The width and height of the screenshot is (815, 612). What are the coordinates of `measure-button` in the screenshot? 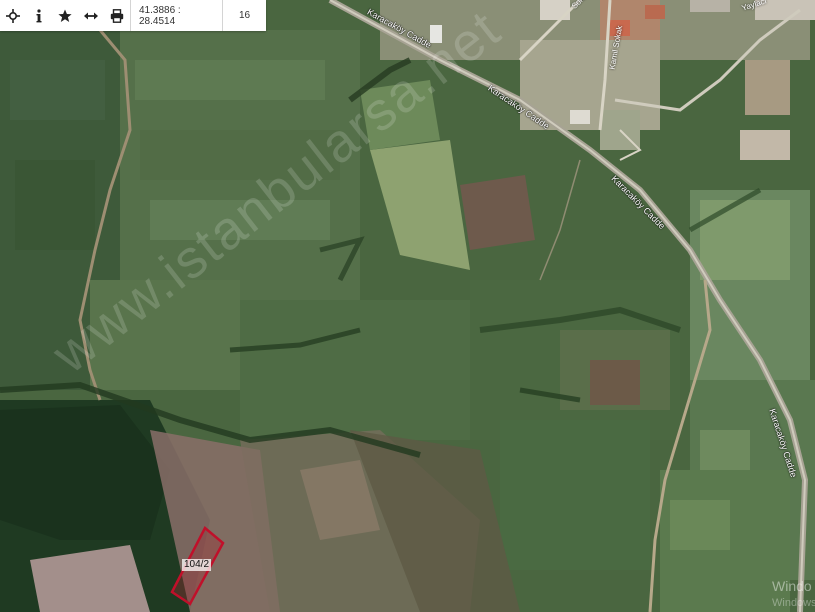 It's located at (91, 15).